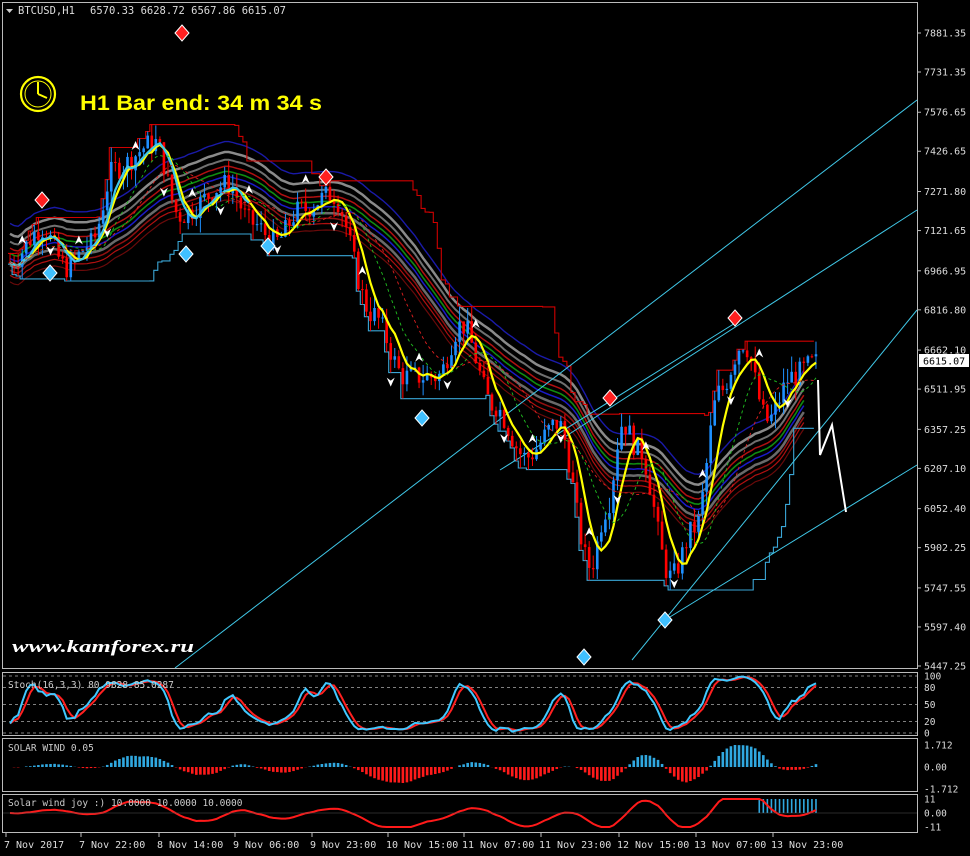 The height and width of the screenshot is (856, 970). What do you see at coordinates (945, 73) in the screenshot?
I see `price-tick-label: 7731.35` at bounding box center [945, 73].